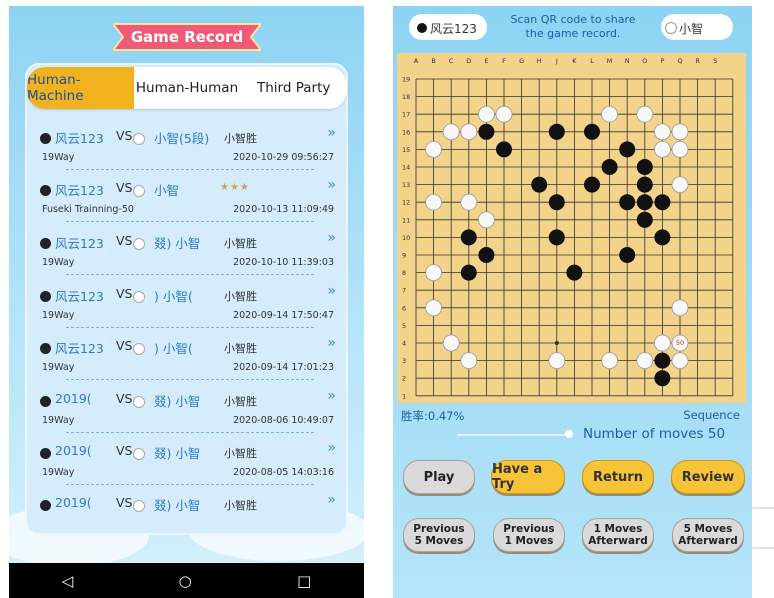 The width and height of the screenshot is (774, 598). What do you see at coordinates (173, 348) in the screenshot?
I see `record-player2: ) 小智(` at bounding box center [173, 348].